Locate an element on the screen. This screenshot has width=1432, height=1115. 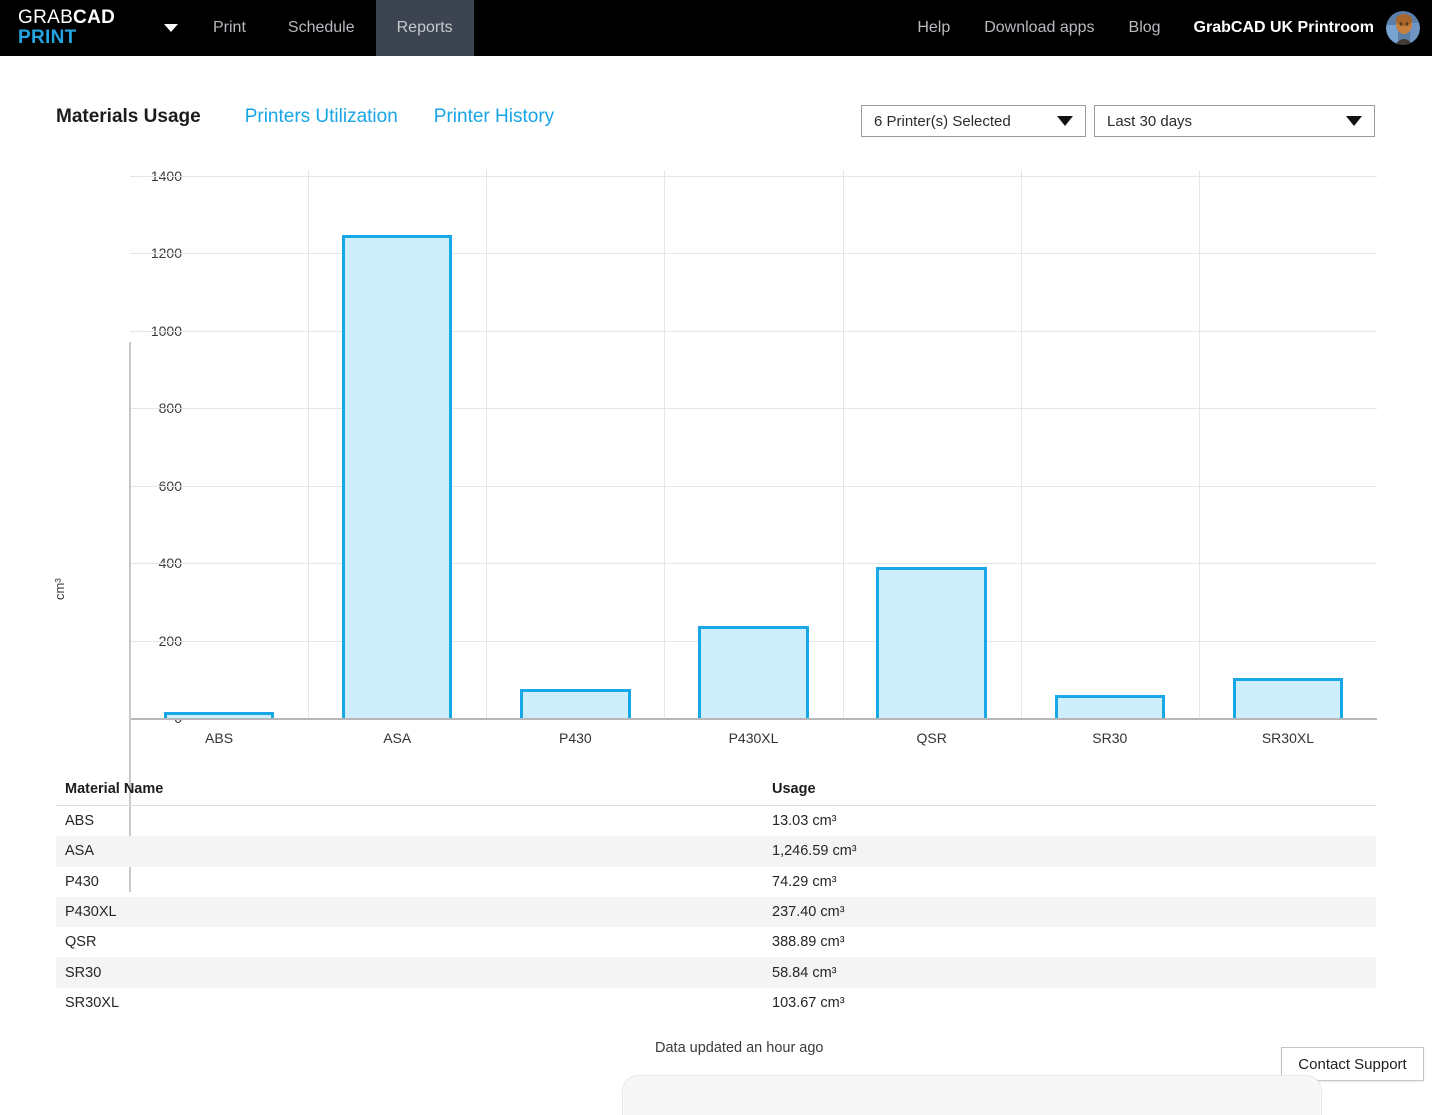
cell-material-name: P430XL is located at coordinates (91, 912).